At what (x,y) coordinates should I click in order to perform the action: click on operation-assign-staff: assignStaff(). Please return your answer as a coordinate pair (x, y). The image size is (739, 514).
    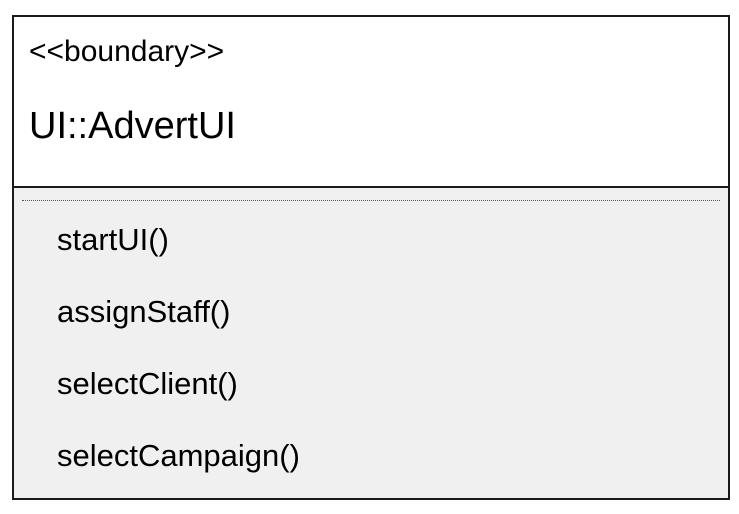
    Looking at the image, I should click on (144, 311).